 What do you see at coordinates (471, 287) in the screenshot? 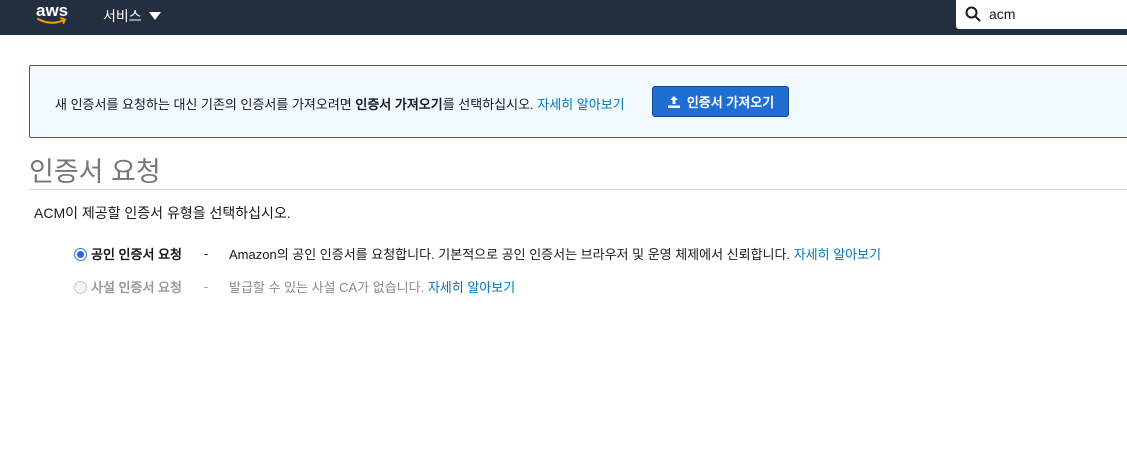
I see `private-learn-more-link: 자세히 알아보기` at bounding box center [471, 287].